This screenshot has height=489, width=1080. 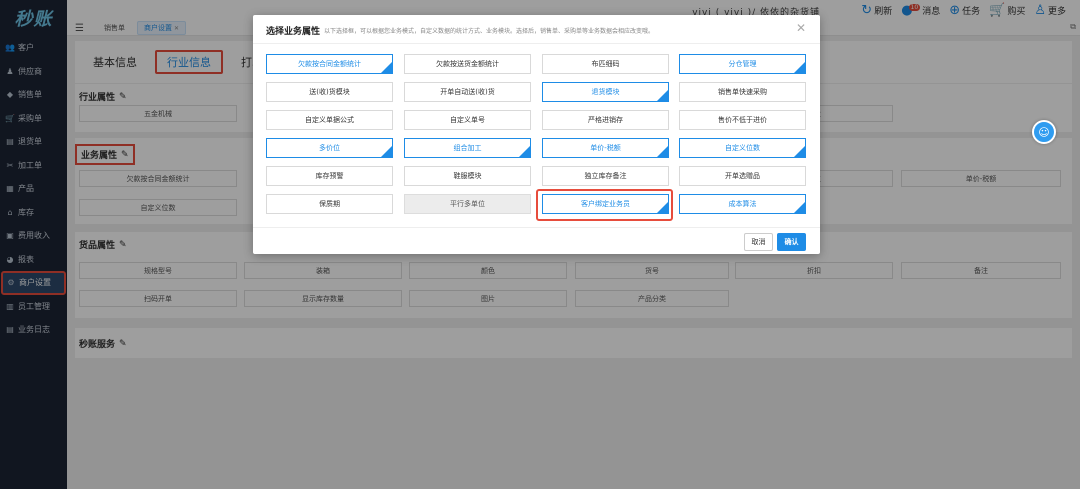 I want to click on attribute-option: 自定义单据公式, so click(x=329, y=120).